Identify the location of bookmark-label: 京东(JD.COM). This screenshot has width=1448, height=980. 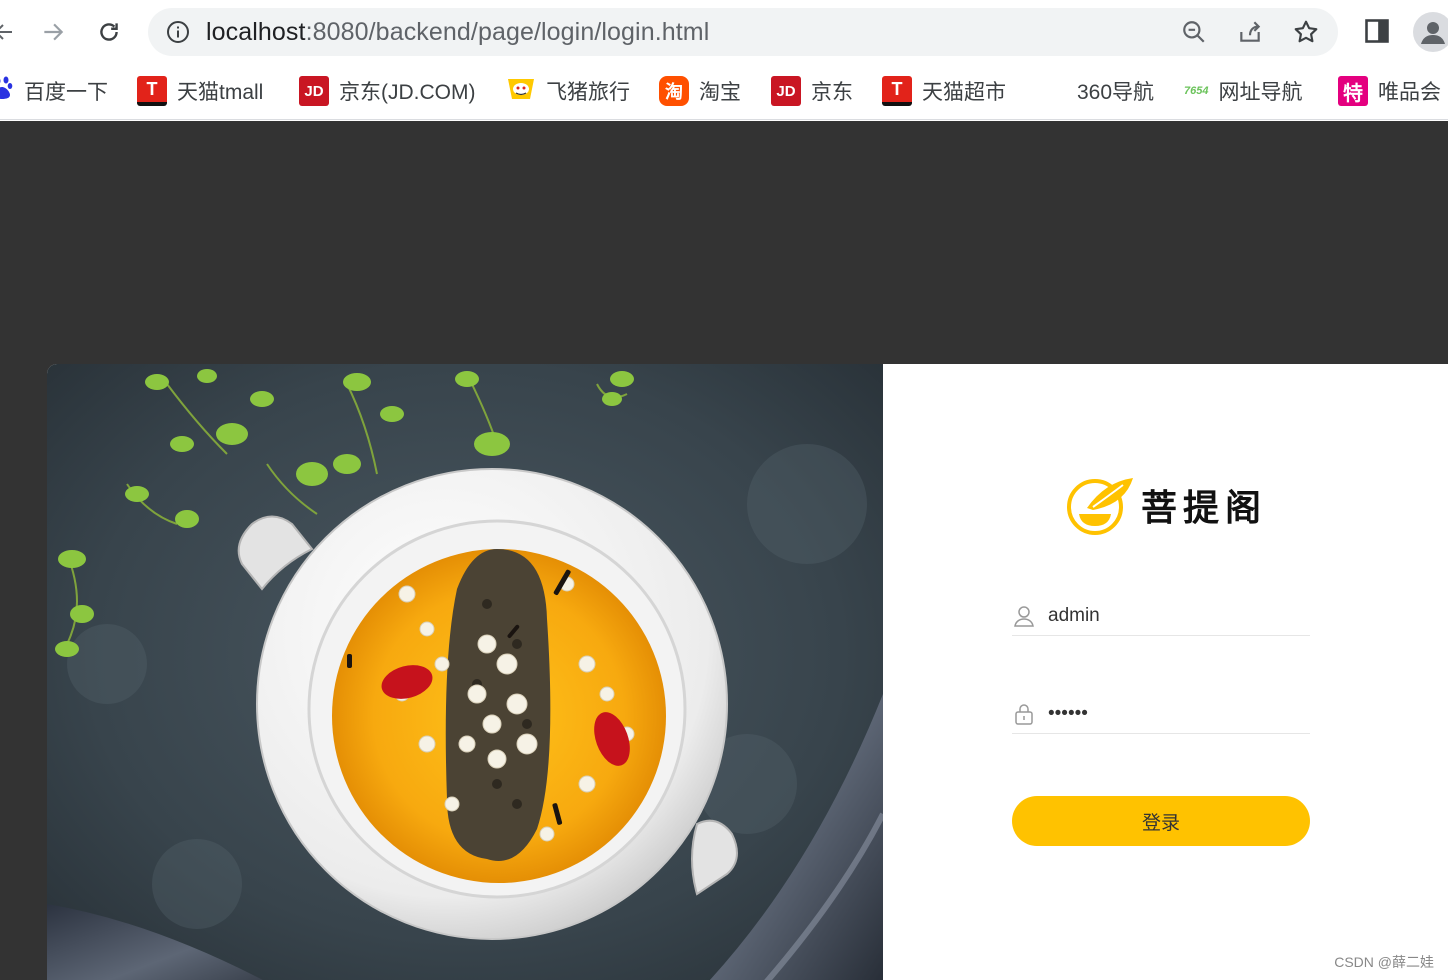
(407, 92).